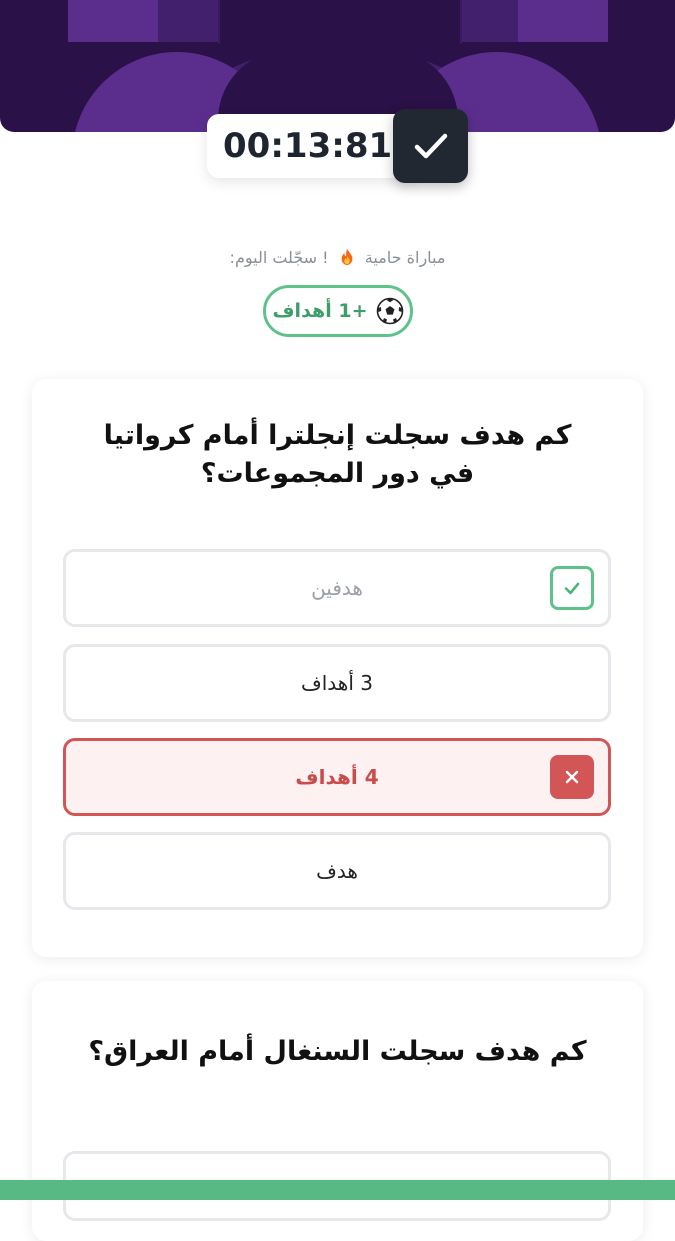 Image resolution: width=675 pixels, height=1241 pixels. I want to click on timer-value: 00:13:818, so click(319, 146).